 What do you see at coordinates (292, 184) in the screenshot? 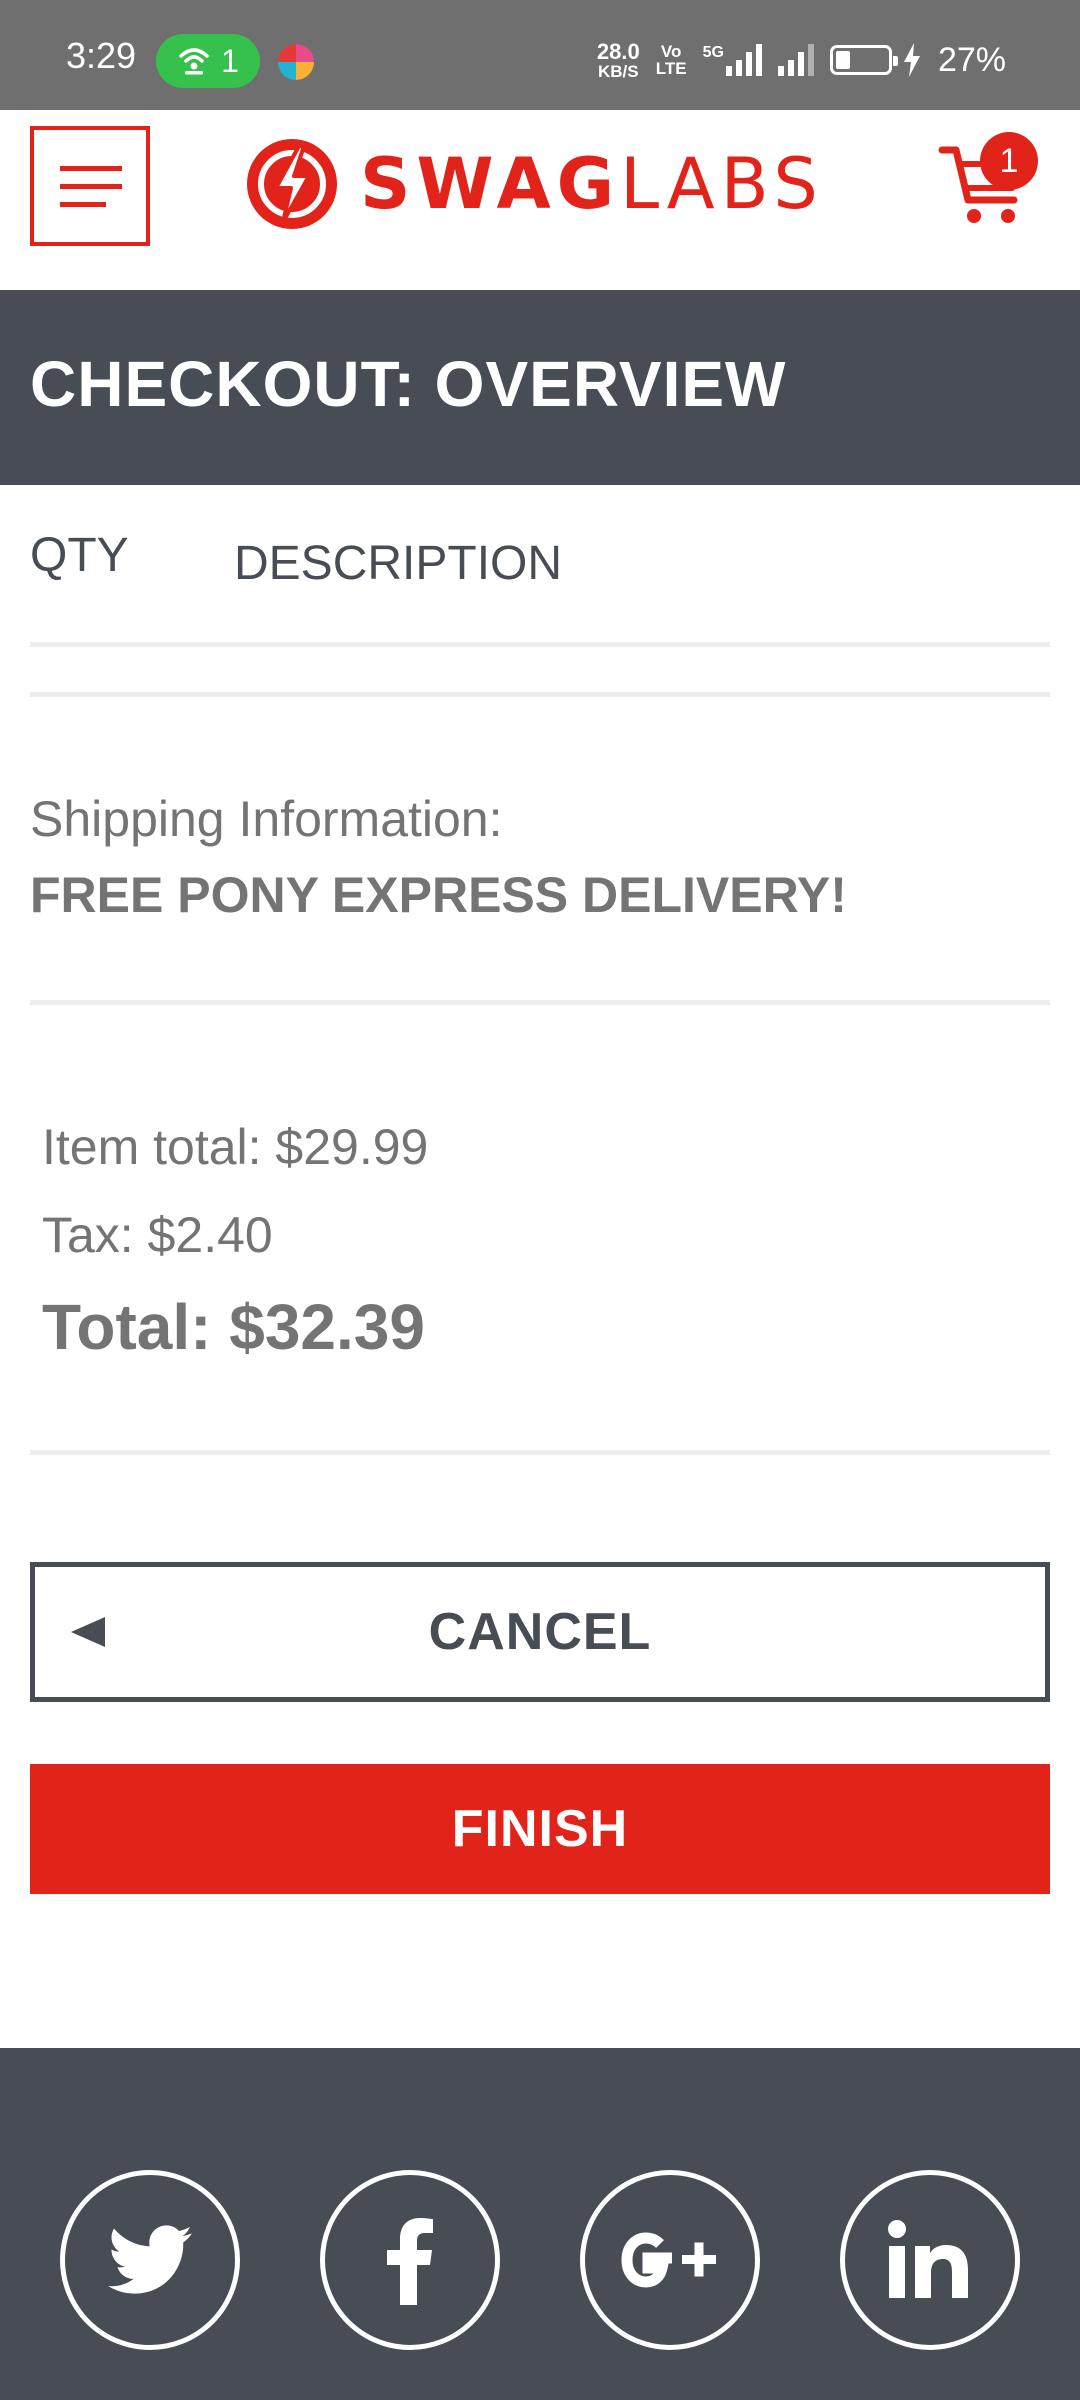
I see `lightning-logo-icon` at bounding box center [292, 184].